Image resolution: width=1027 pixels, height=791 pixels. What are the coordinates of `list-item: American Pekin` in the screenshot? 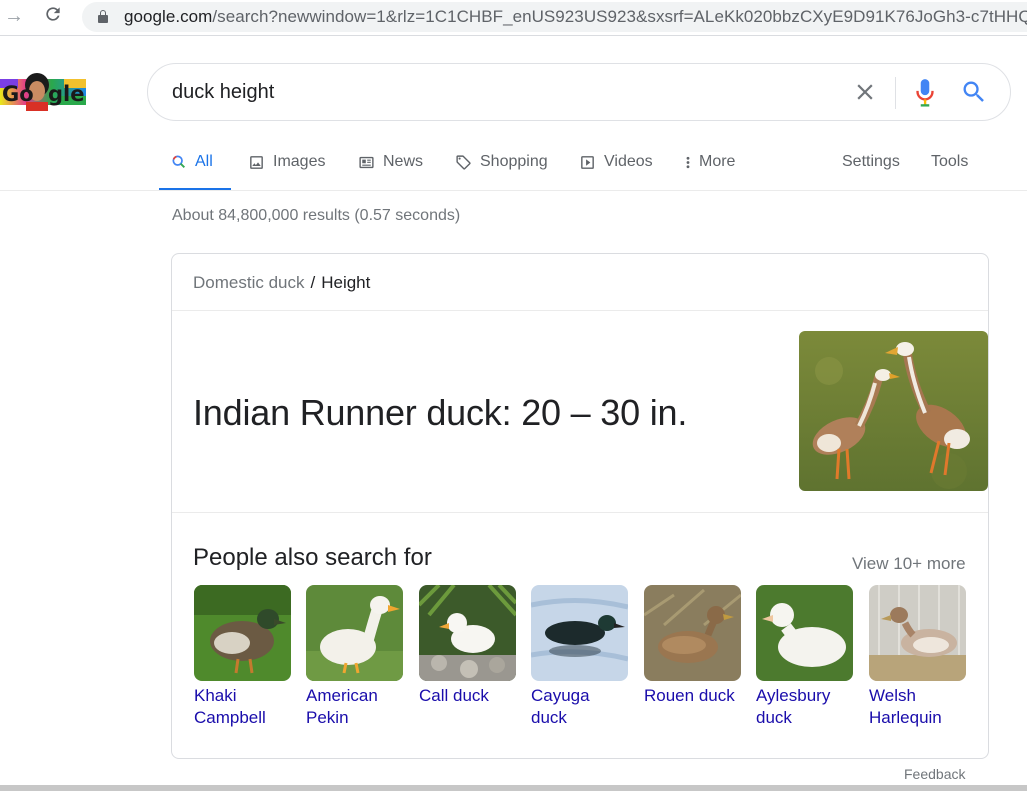 It's located at (354, 657).